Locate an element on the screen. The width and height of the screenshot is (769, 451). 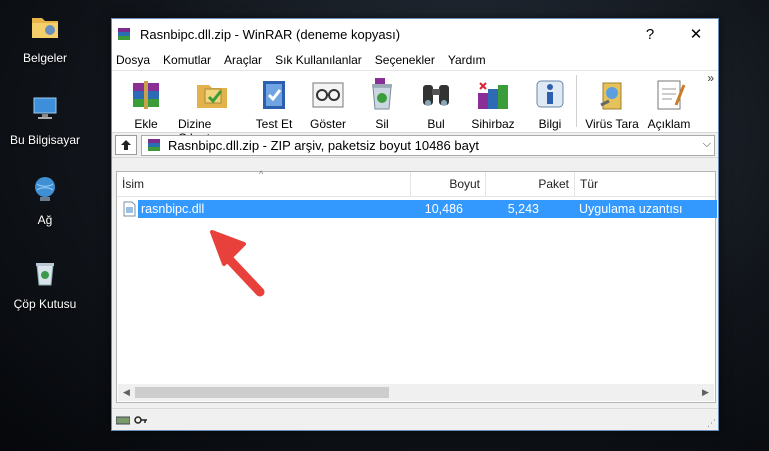
column-name: İsim is located at coordinates (264, 184).